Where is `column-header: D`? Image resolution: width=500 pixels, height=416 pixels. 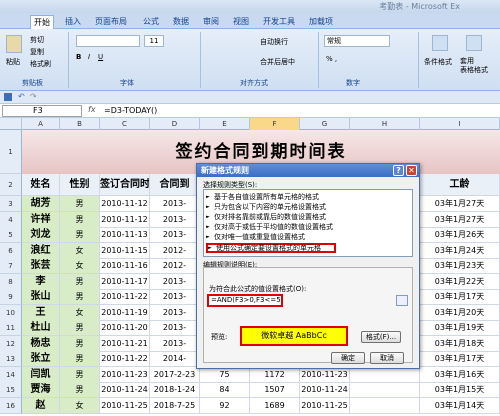
column-header: D is located at coordinates (175, 124).